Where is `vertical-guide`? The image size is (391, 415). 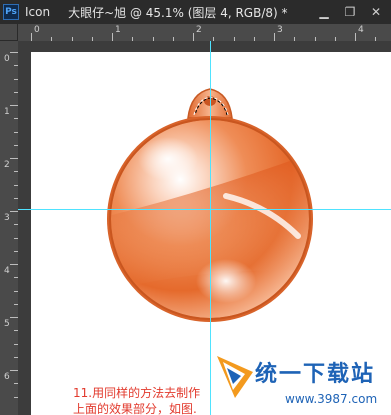
vertical-guide is located at coordinates (210, 228).